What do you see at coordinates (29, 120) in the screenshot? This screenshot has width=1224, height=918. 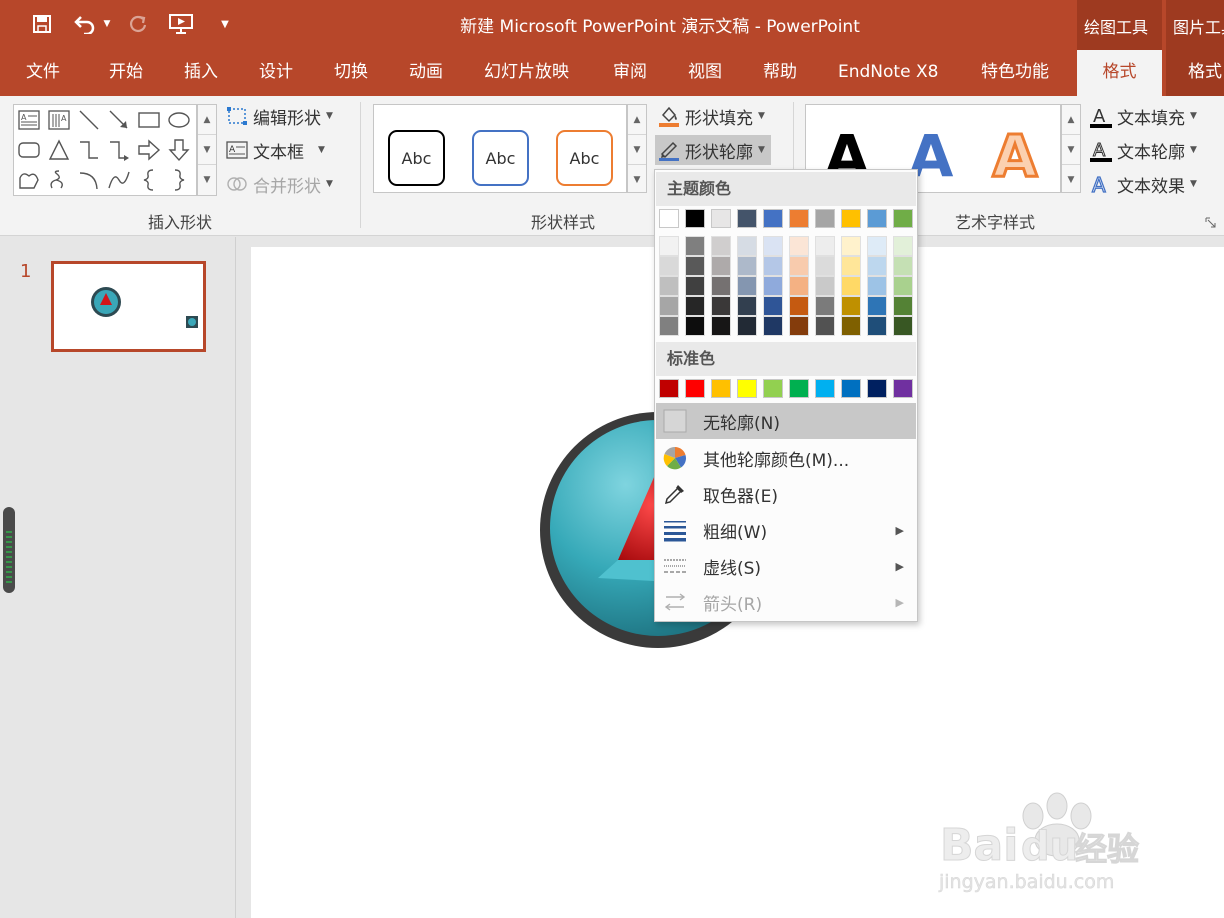 I see `text-box-shape-icon: A` at bounding box center [29, 120].